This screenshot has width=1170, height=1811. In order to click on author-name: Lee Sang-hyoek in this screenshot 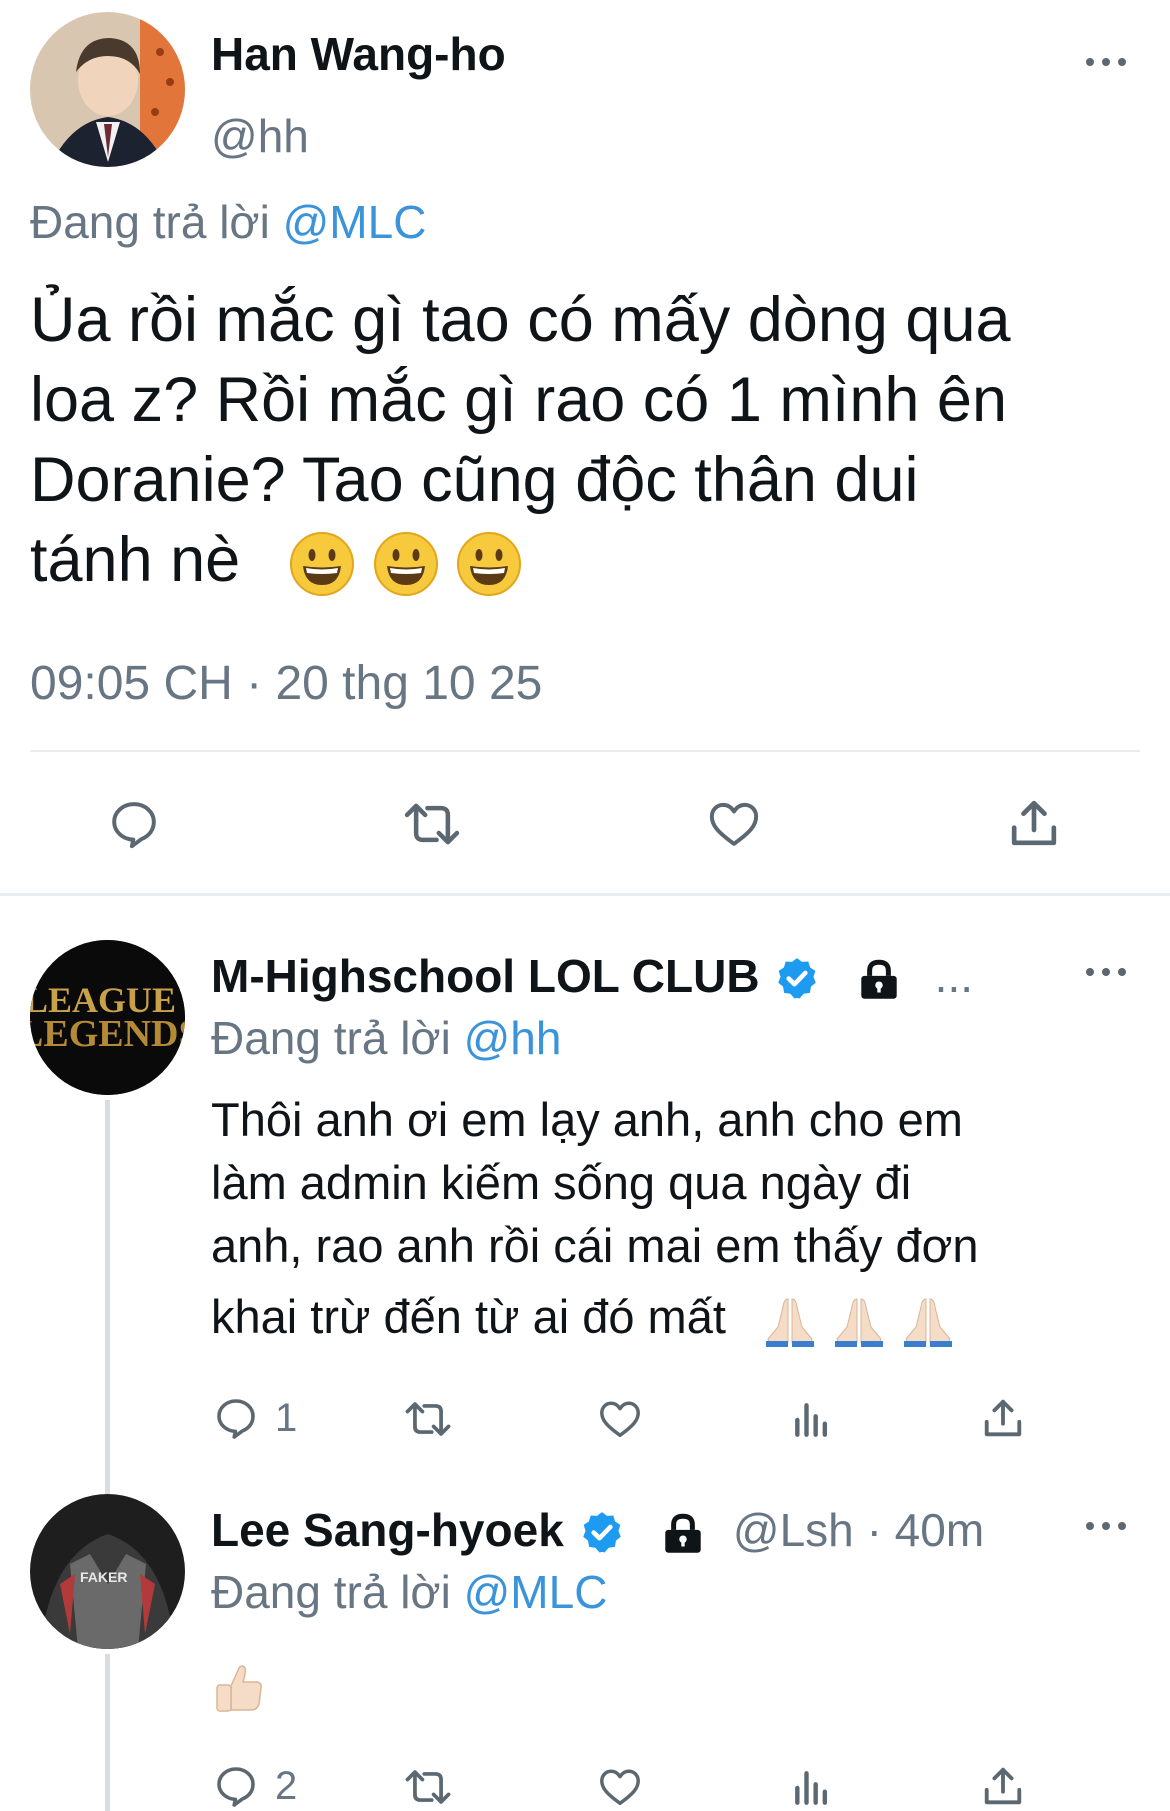, I will do `click(387, 1530)`.